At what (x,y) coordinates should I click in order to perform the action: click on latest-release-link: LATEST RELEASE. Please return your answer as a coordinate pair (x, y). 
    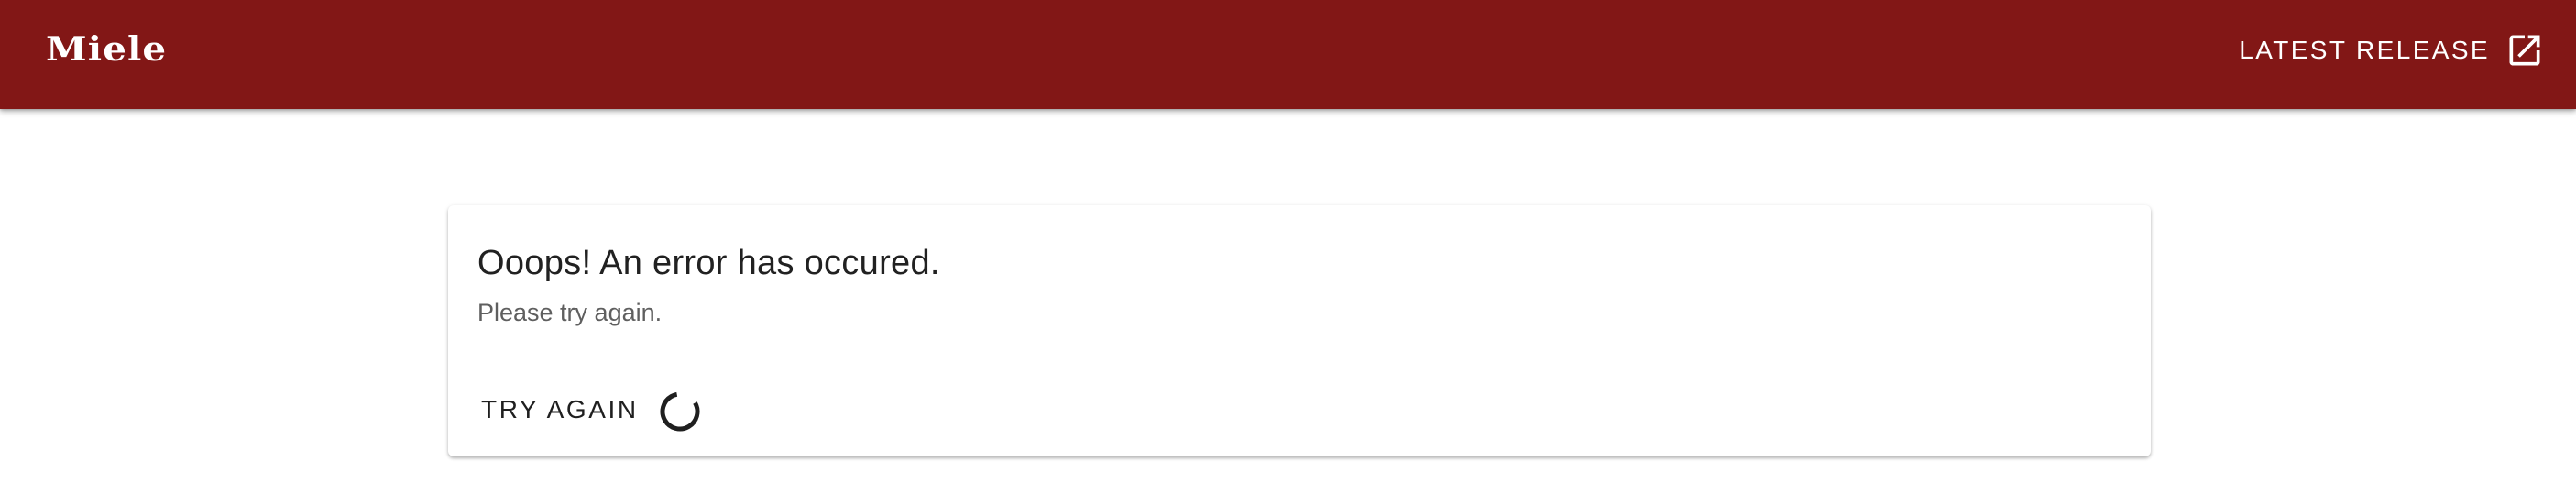
    Looking at the image, I should click on (2392, 50).